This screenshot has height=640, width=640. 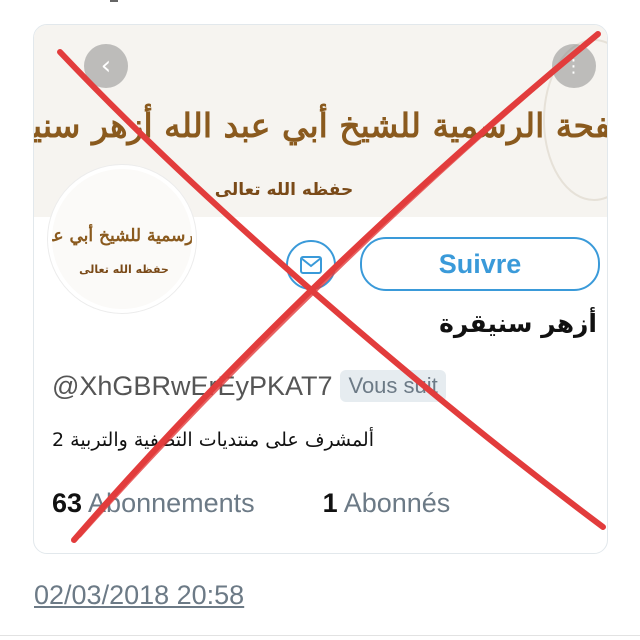 I want to click on banner-subtitle: حفظه الله تعالى, so click(x=284, y=190).